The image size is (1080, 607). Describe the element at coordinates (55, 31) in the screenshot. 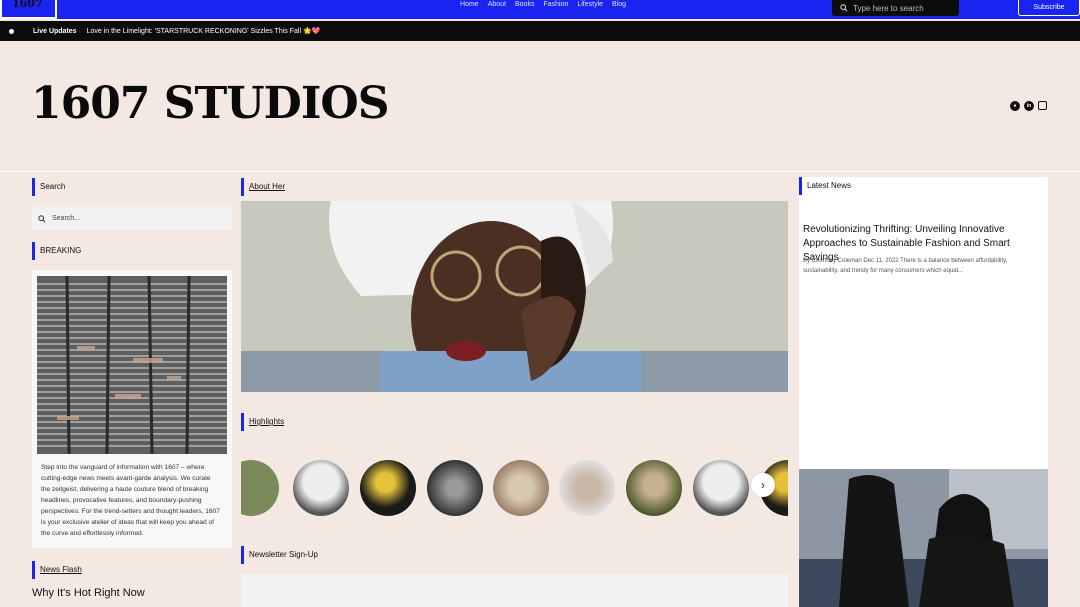

I see `live-label: Live Updates` at that location.